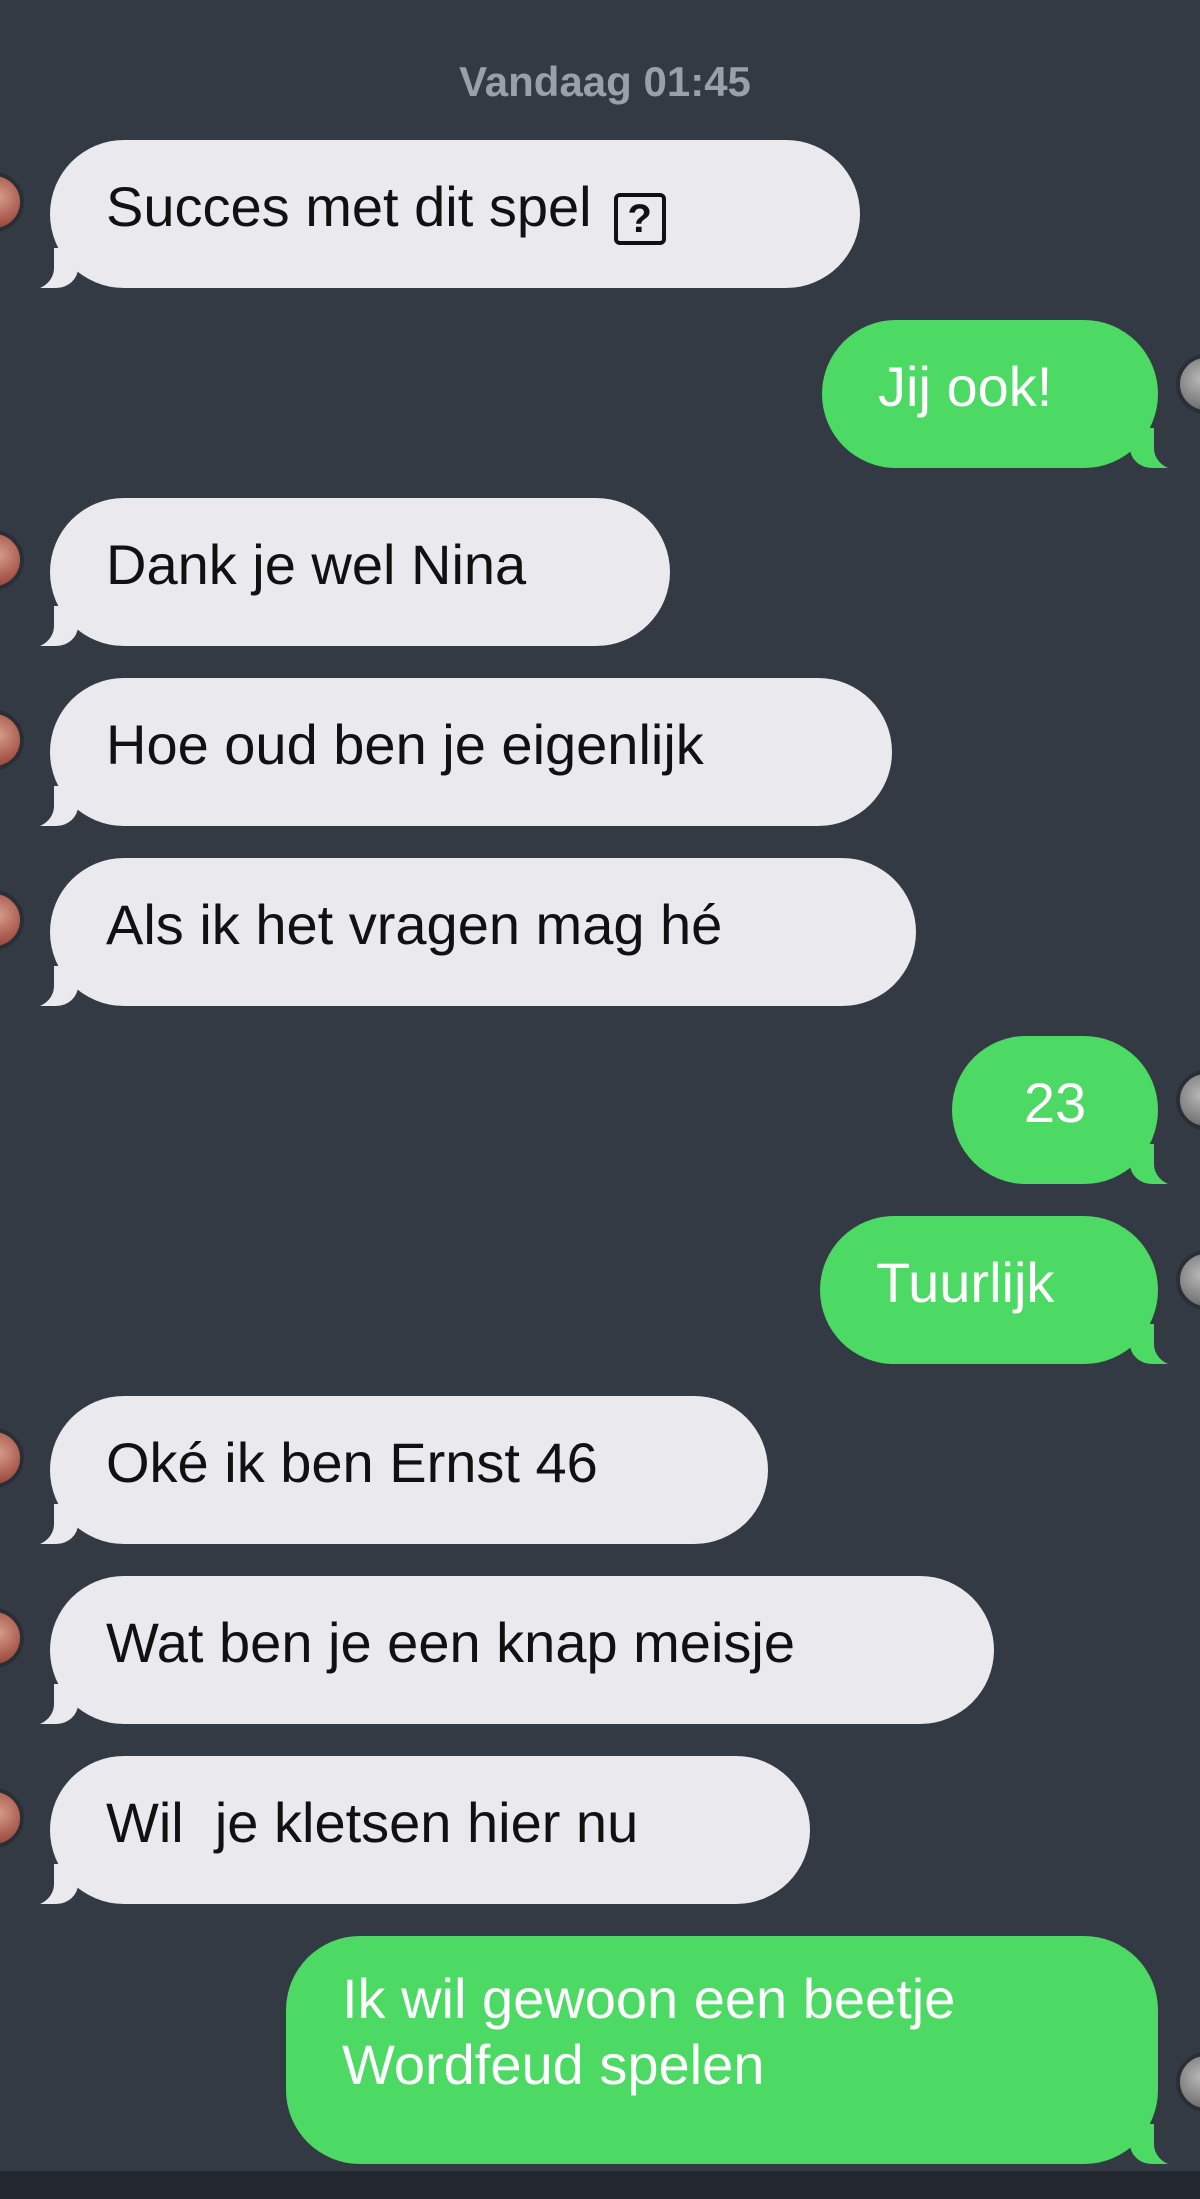 The width and height of the screenshot is (1200, 2199). Describe the element at coordinates (649, 1998) in the screenshot. I see `message-text-line: Ik wil gewoon een beetje` at that location.